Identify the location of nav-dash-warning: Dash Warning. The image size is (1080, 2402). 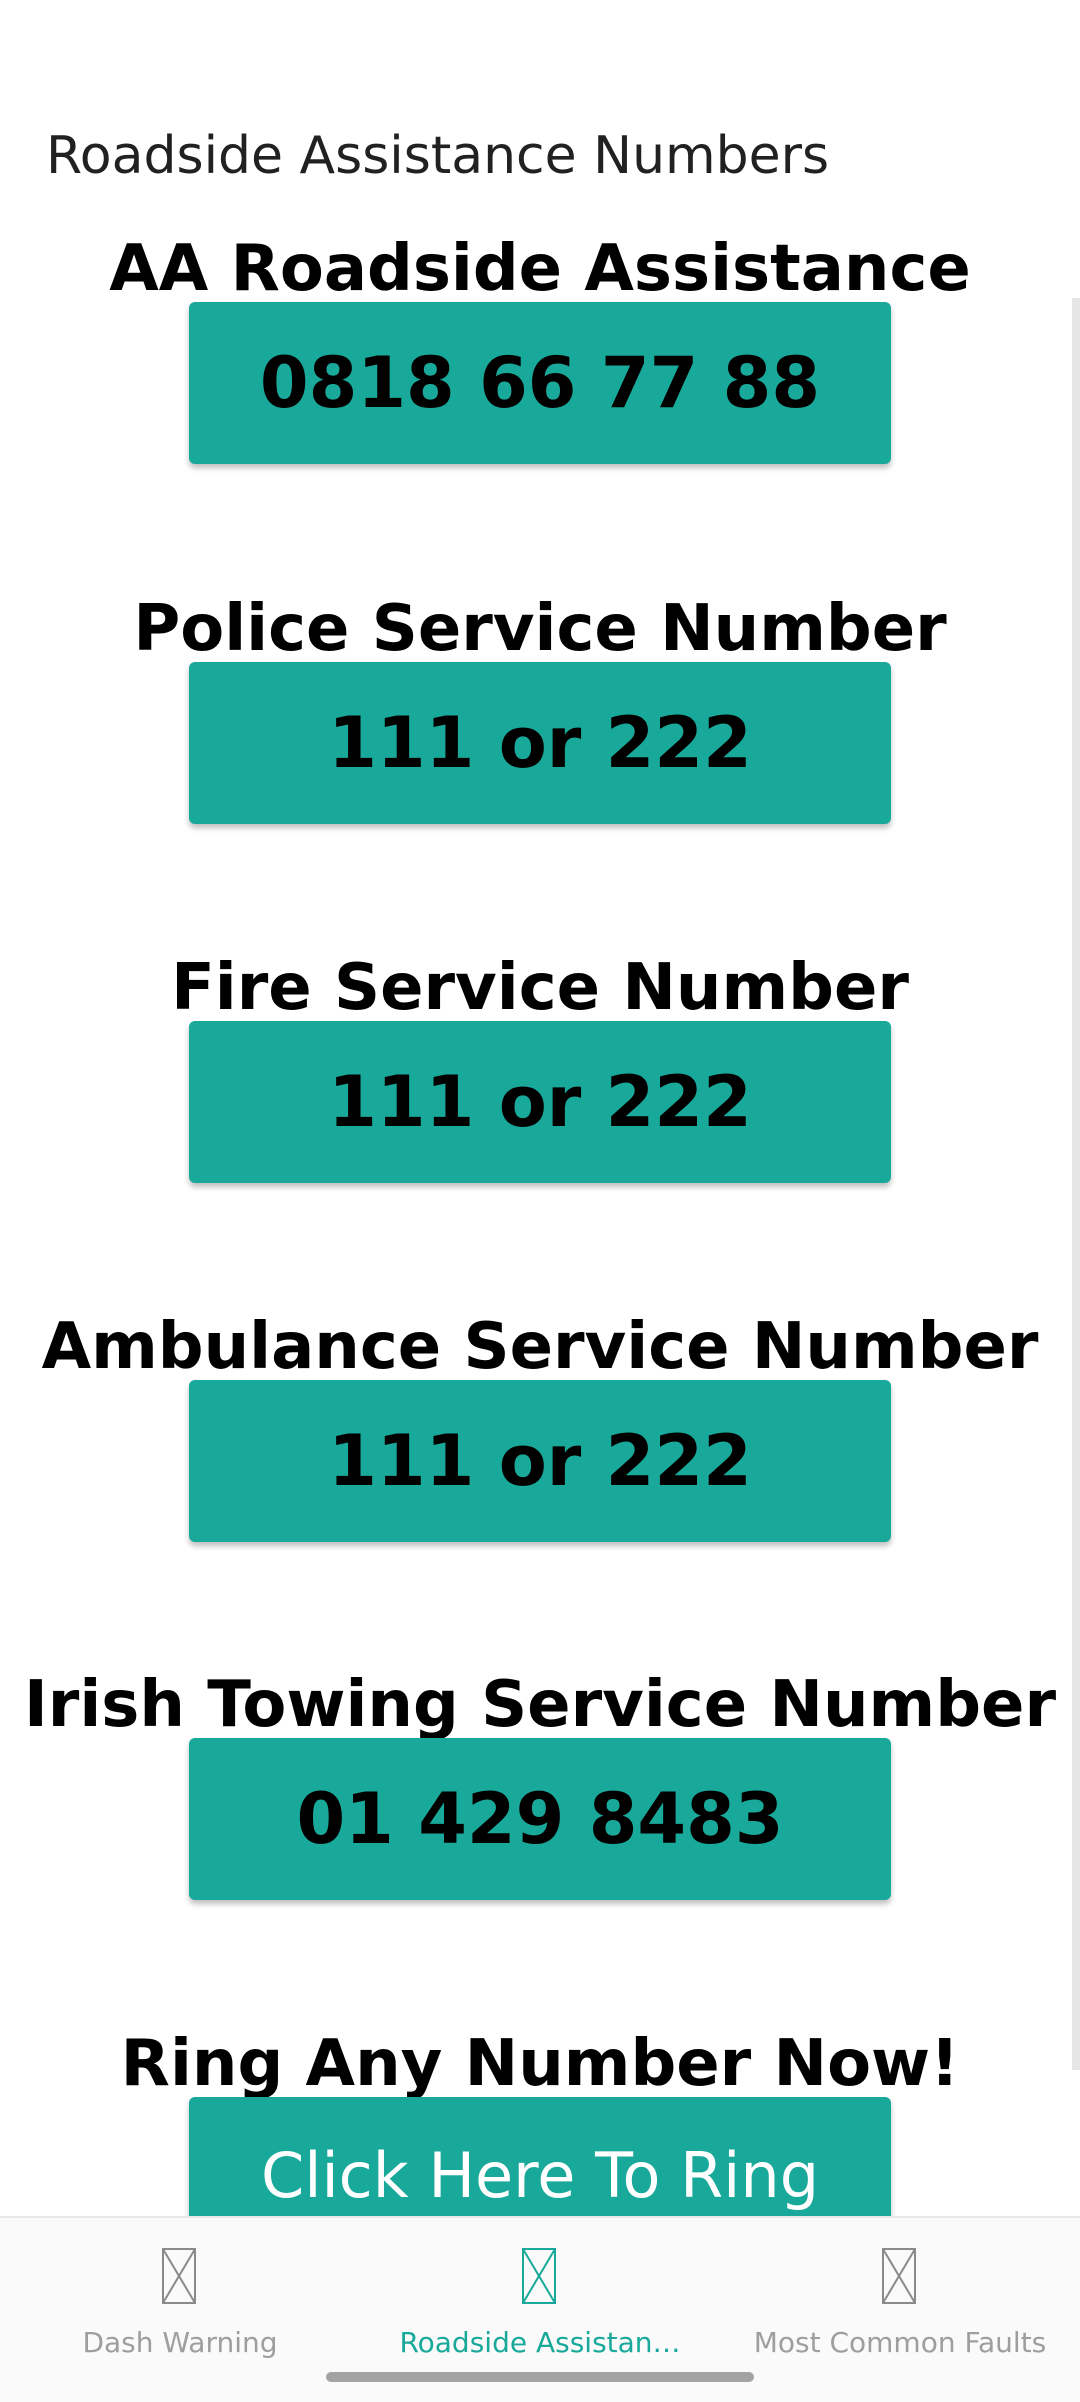
(180, 2288).